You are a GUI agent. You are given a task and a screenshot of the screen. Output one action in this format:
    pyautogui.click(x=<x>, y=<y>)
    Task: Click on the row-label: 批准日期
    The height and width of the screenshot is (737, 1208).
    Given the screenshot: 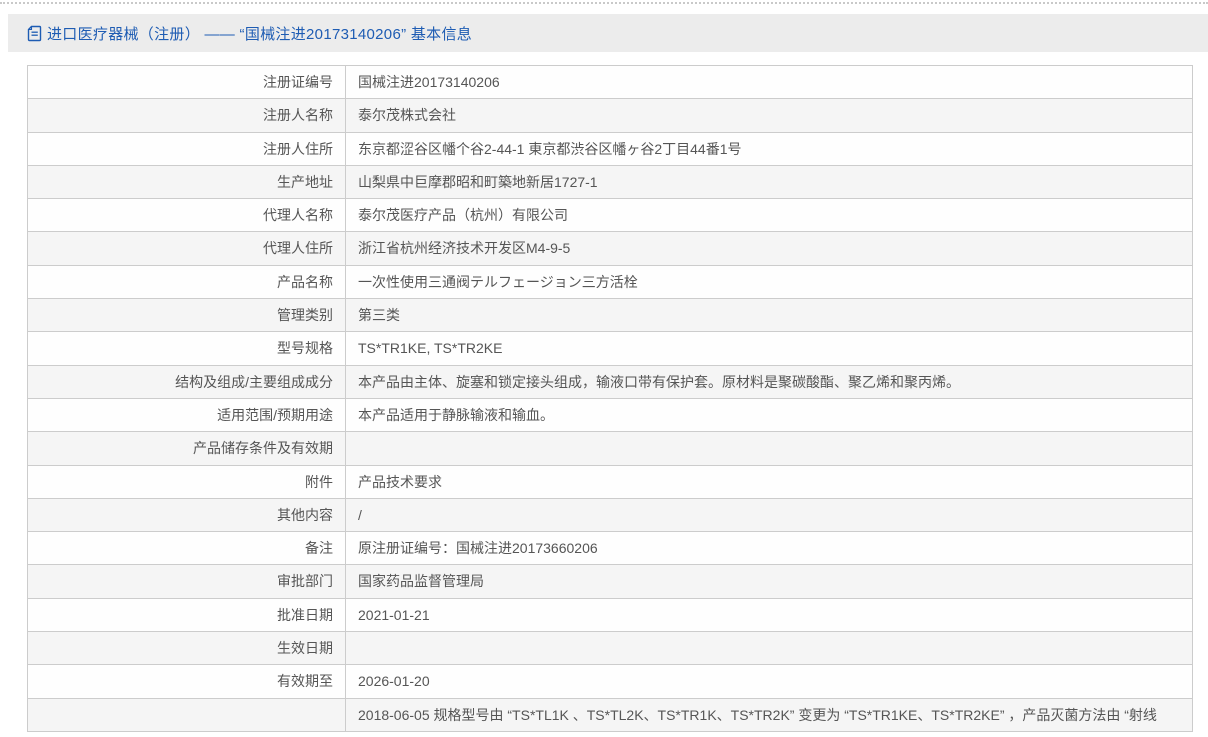 What is the action you would take?
    pyautogui.click(x=186, y=615)
    